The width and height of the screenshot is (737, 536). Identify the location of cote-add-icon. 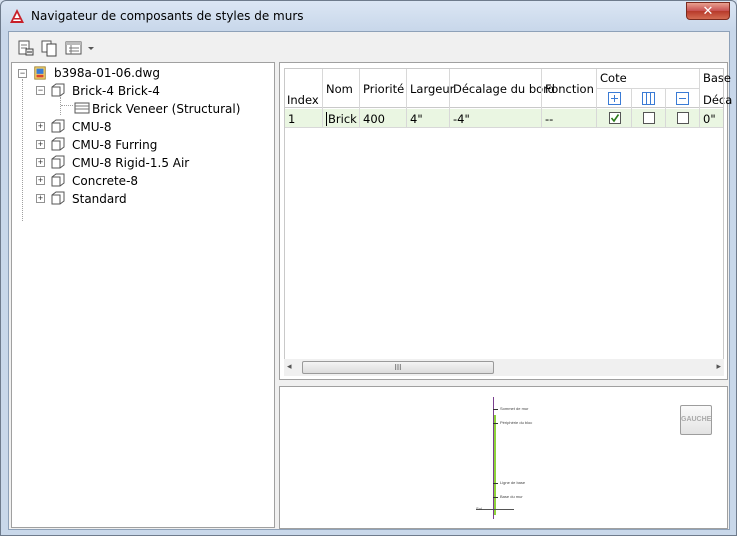
(614, 98).